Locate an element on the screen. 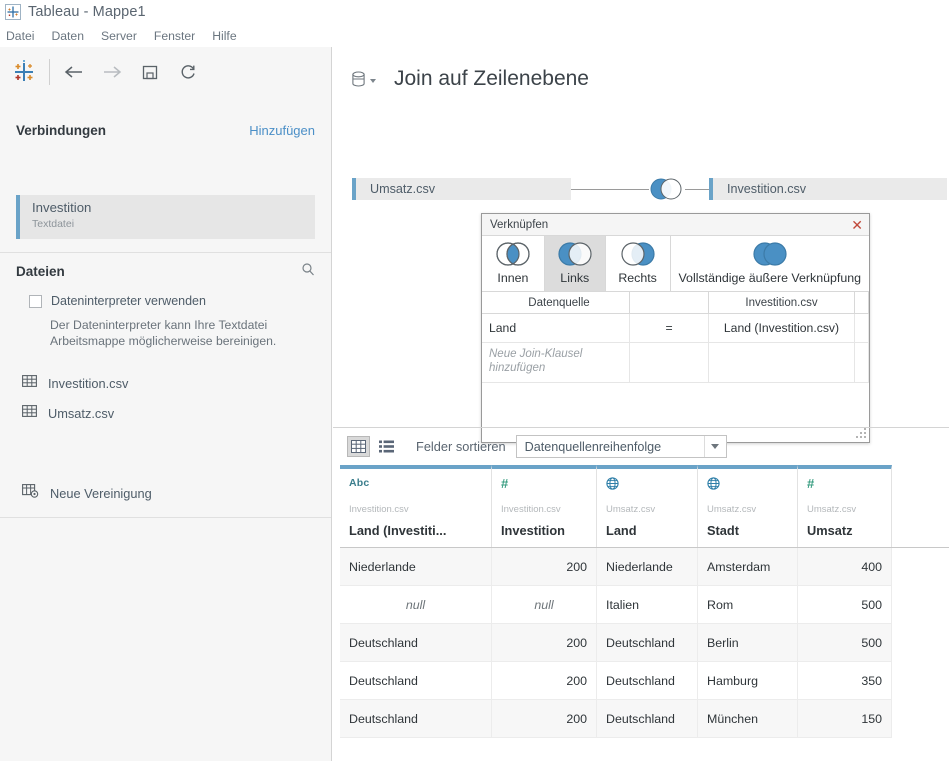 Image resolution: width=949 pixels, height=761 pixels. navigation-toolbar is located at coordinates (165, 72).